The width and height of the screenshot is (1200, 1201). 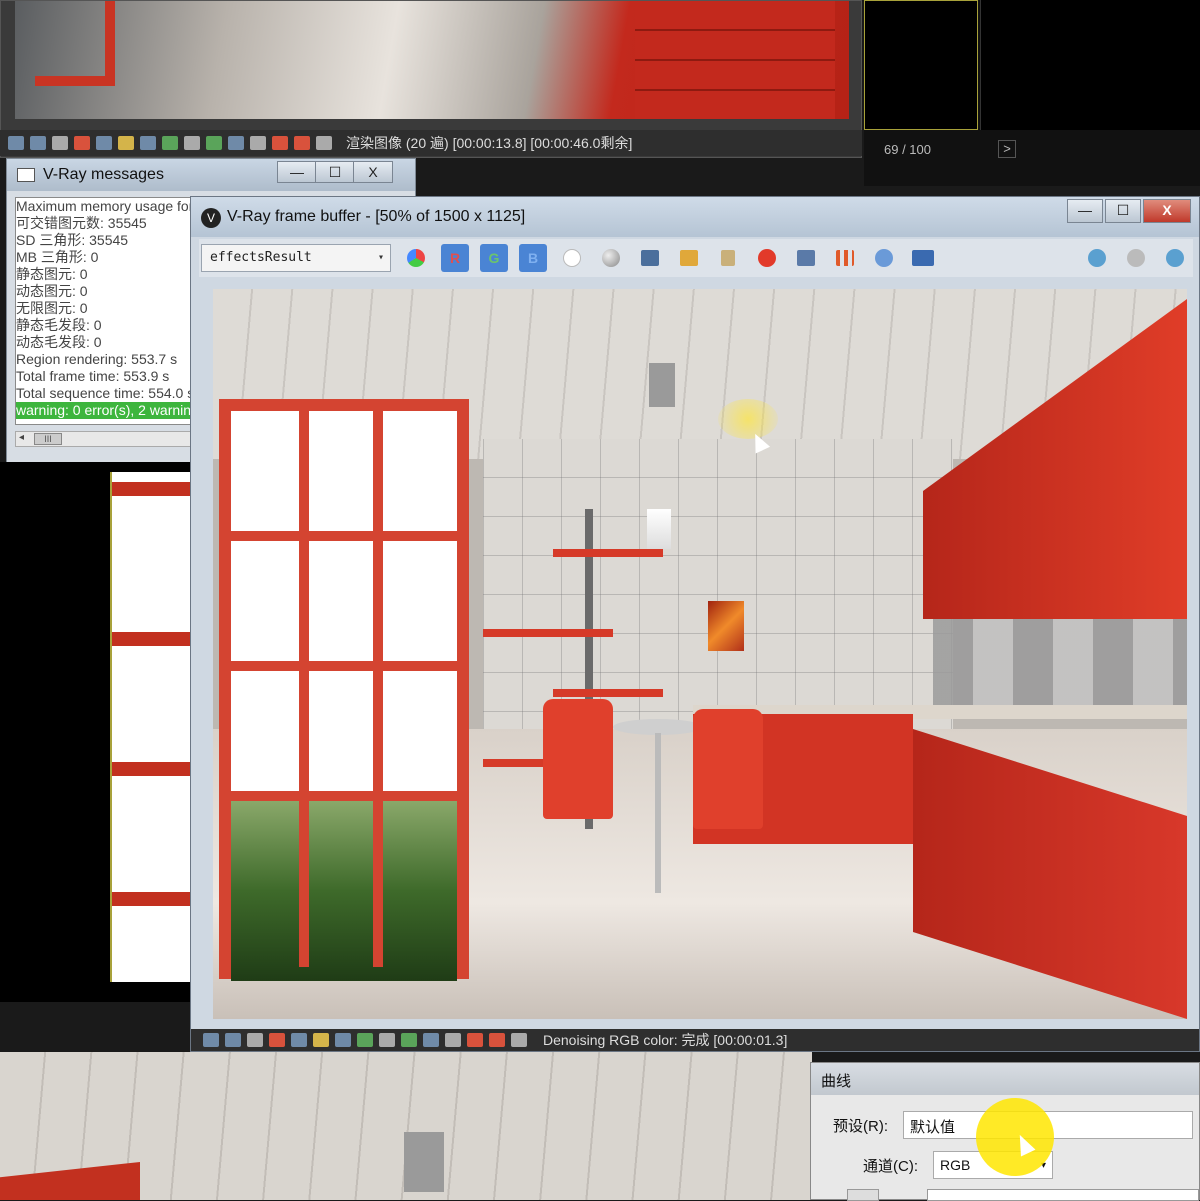 I want to click on duplicate-vfb-icon, so click(x=806, y=258).